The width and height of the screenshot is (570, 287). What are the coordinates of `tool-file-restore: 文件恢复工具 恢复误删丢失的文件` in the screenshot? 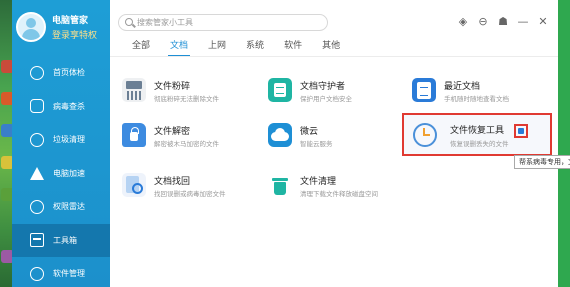 It's located at (477, 134).